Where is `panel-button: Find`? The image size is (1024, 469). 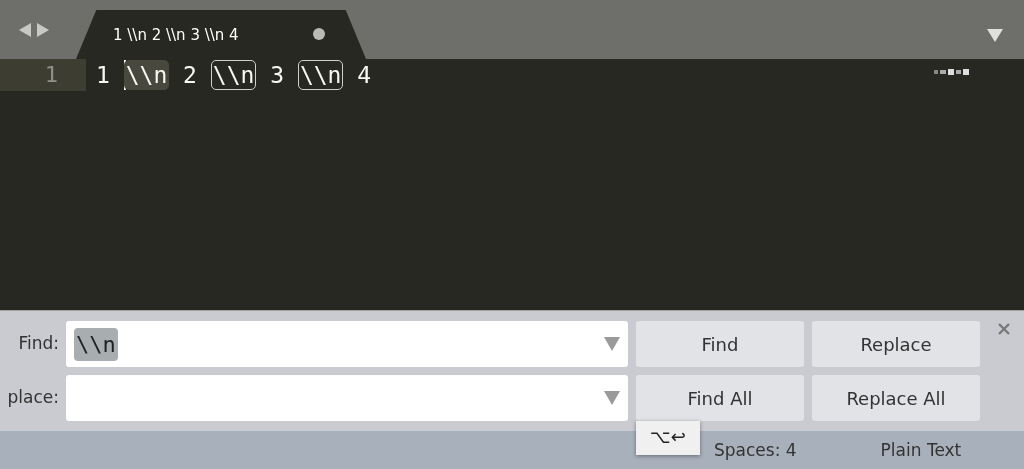
panel-button: Find is located at coordinates (720, 344).